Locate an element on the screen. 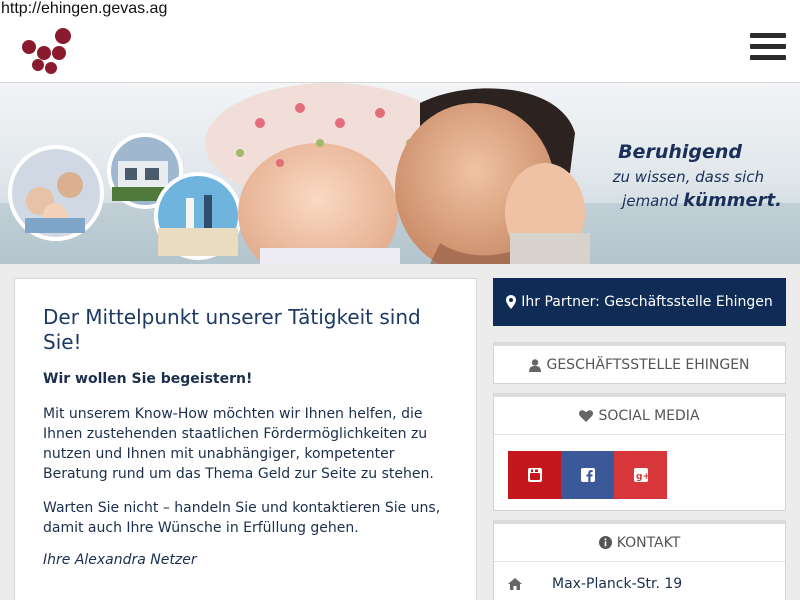 The image size is (800, 600). top-navigation is located at coordinates (400, 50).